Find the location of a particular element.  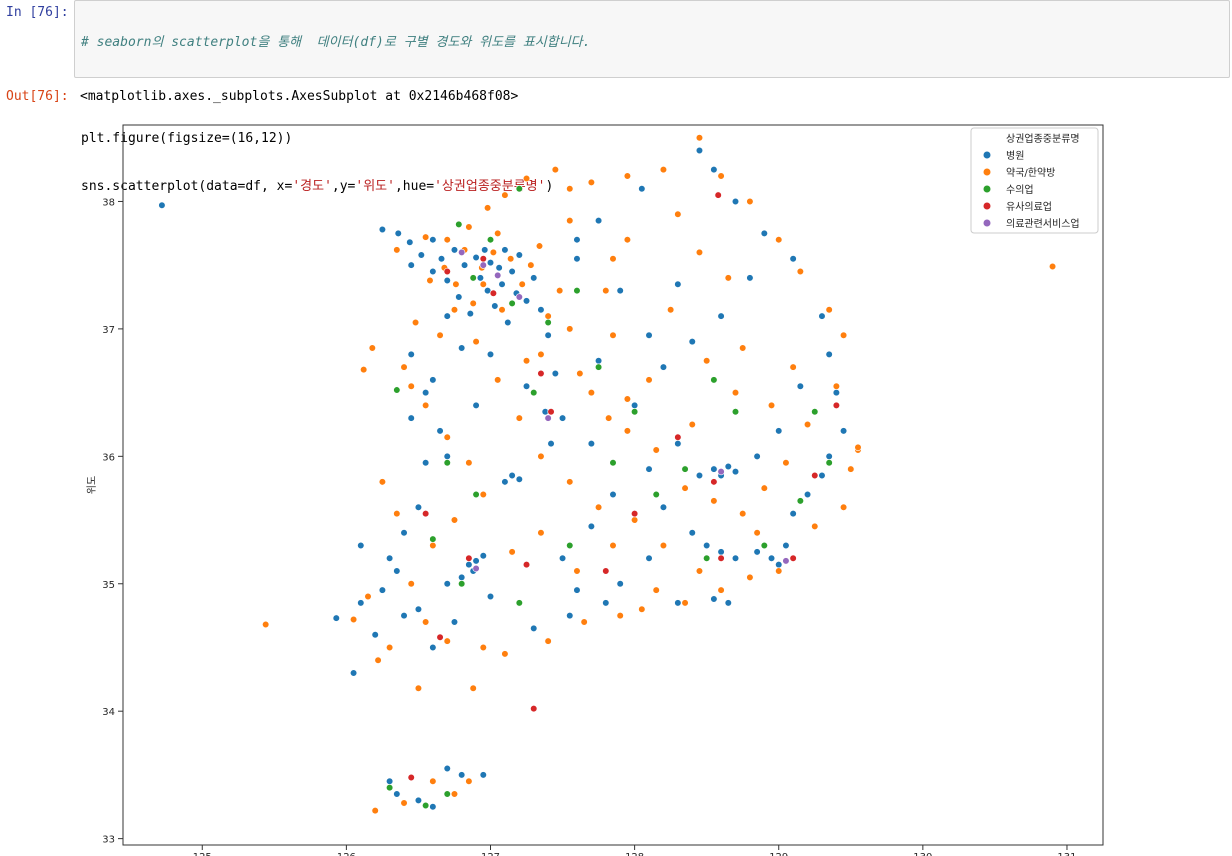

x-tick-label: 131 is located at coordinates (1066, 854).